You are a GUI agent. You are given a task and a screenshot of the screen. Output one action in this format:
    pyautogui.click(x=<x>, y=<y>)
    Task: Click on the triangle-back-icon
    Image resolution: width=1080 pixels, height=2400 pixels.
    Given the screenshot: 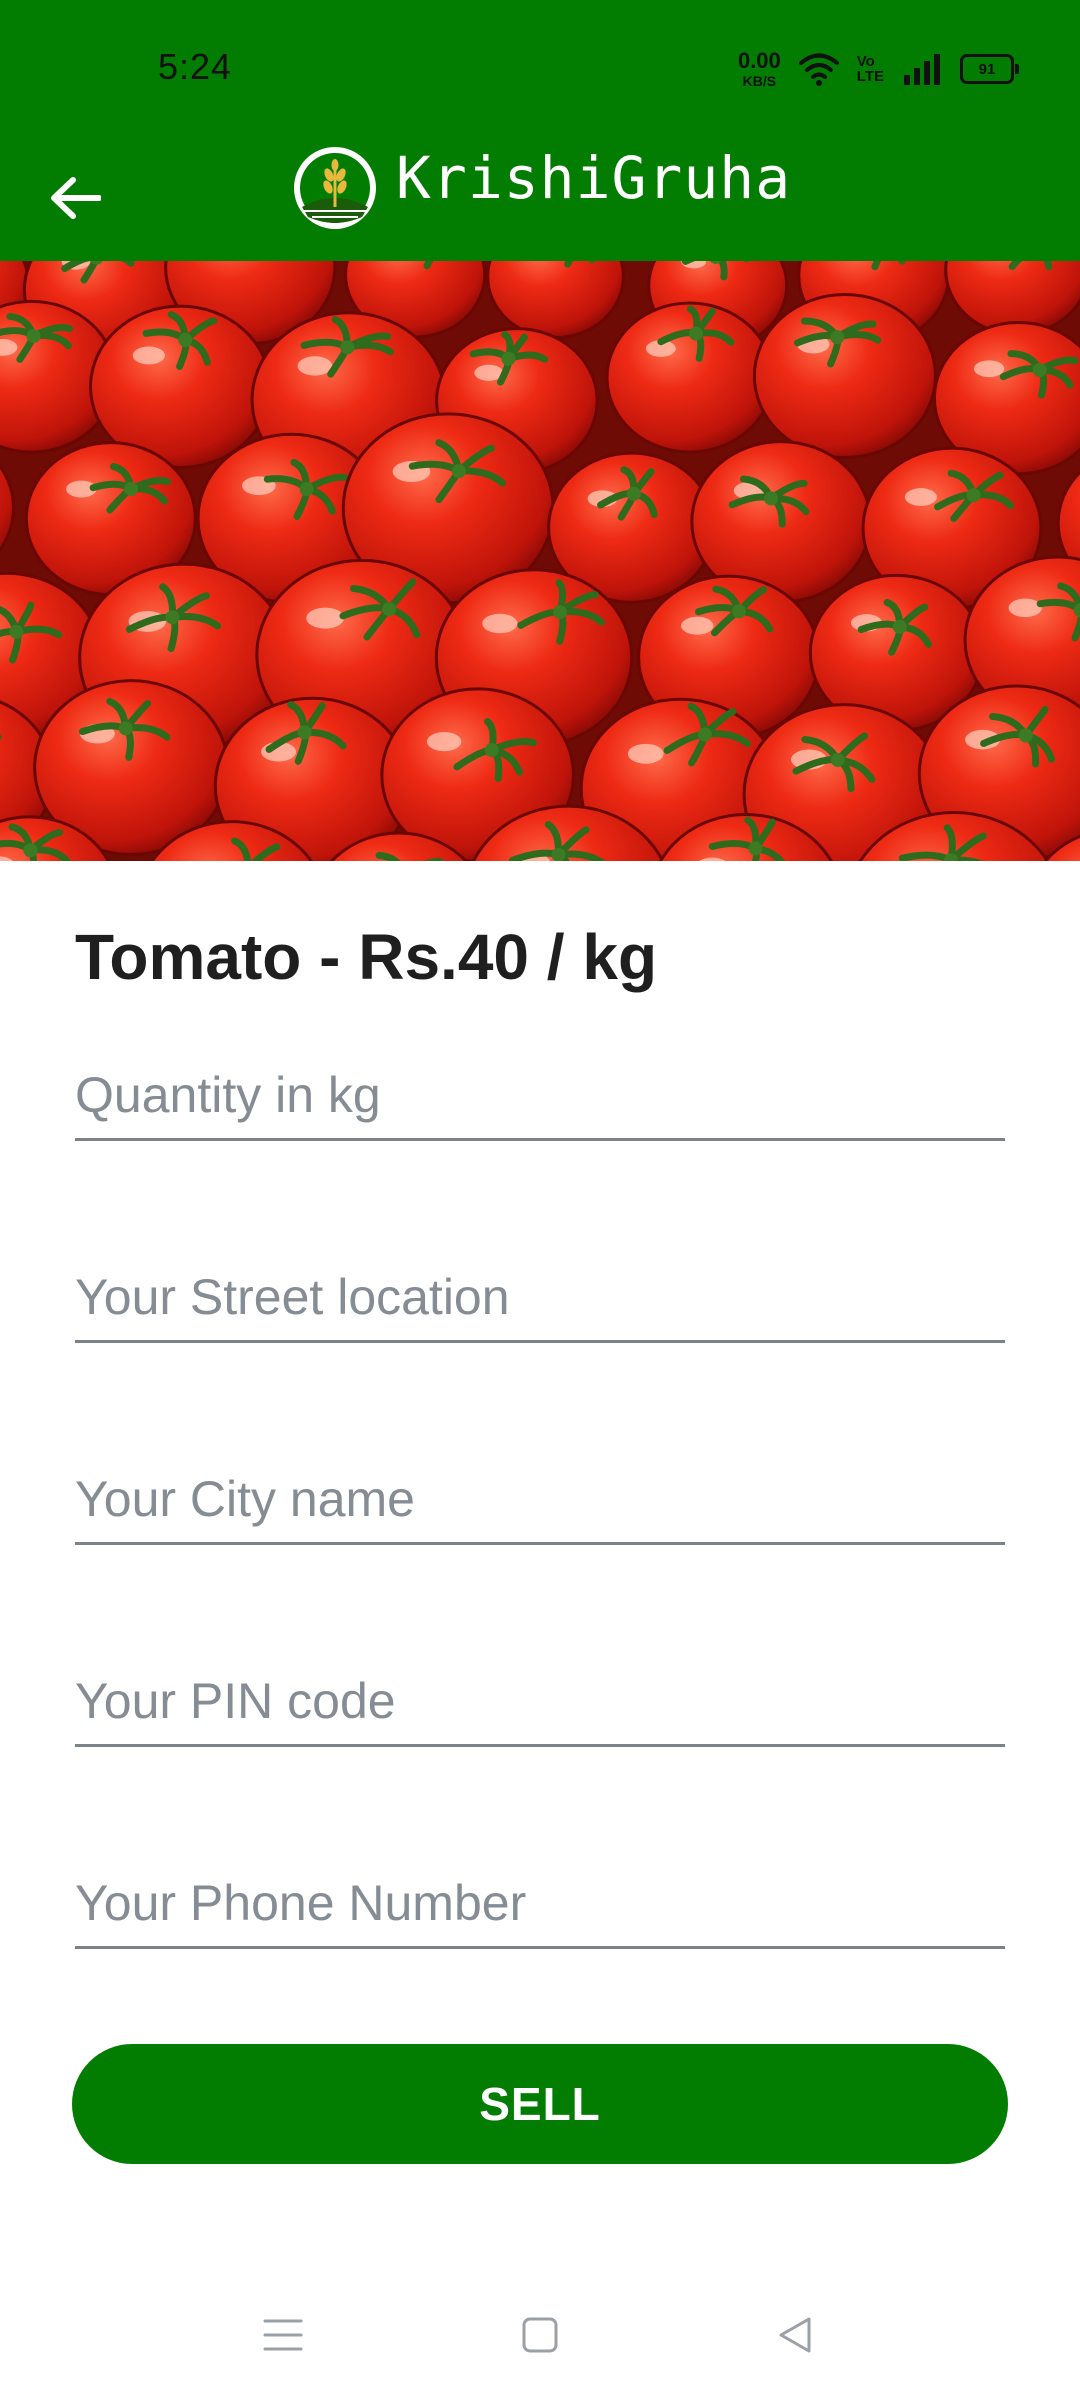 What is the action you would take?
    pyautogui.click(x=795, y=2335)
    